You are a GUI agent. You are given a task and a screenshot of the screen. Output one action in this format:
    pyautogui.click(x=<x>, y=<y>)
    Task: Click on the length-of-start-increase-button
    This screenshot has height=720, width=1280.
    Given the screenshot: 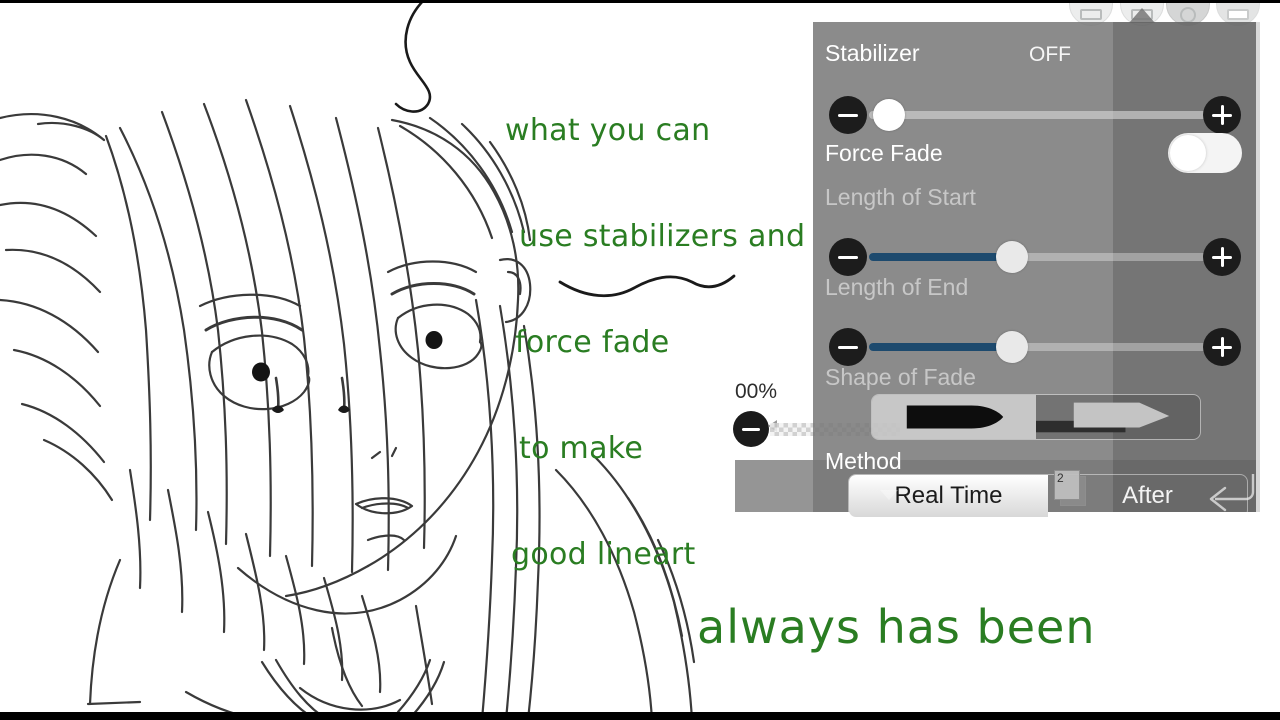 What is the action you would take?
    pyautogui.click(x=1222, y=257)
    